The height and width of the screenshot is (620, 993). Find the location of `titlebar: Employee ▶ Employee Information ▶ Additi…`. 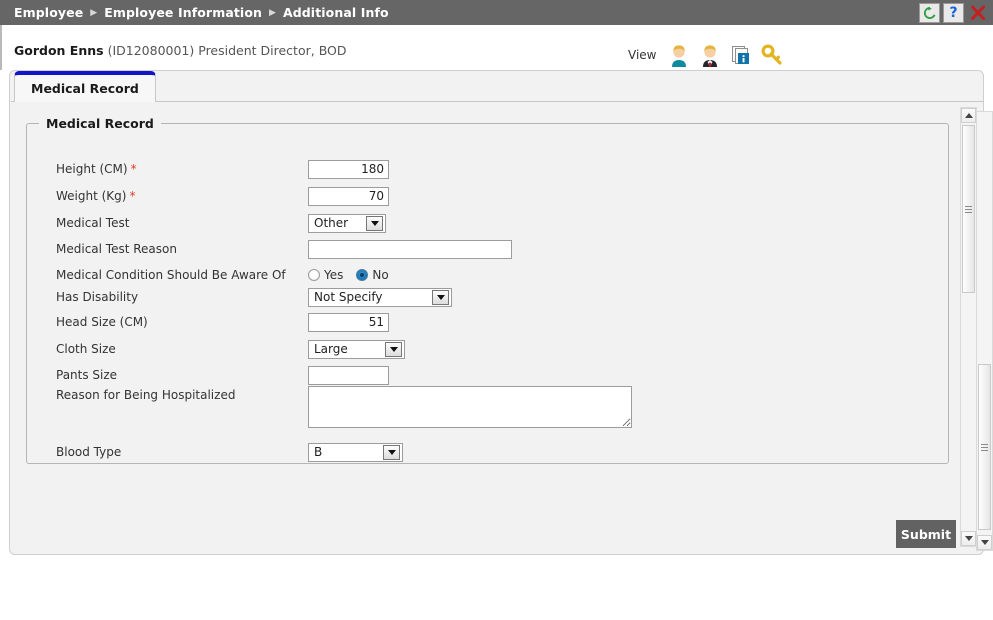

titlebar: Employee ▶ Employee Information ▶ Additi… is located at coordinates (496, 12).